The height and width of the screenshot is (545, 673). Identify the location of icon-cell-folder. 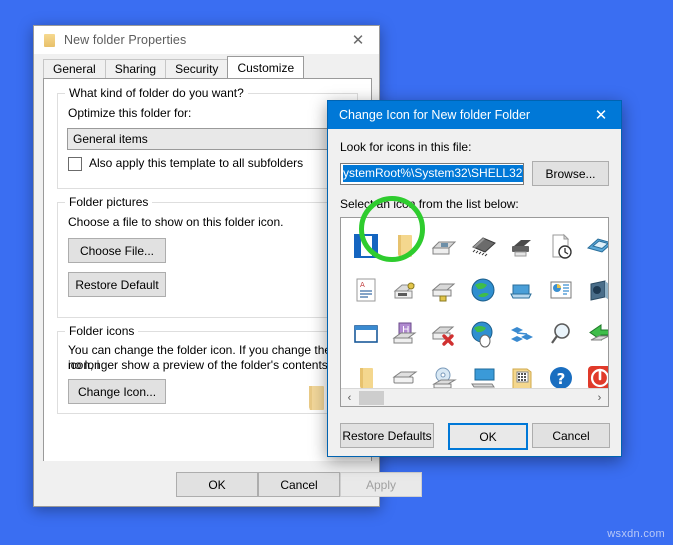
(405, 246).